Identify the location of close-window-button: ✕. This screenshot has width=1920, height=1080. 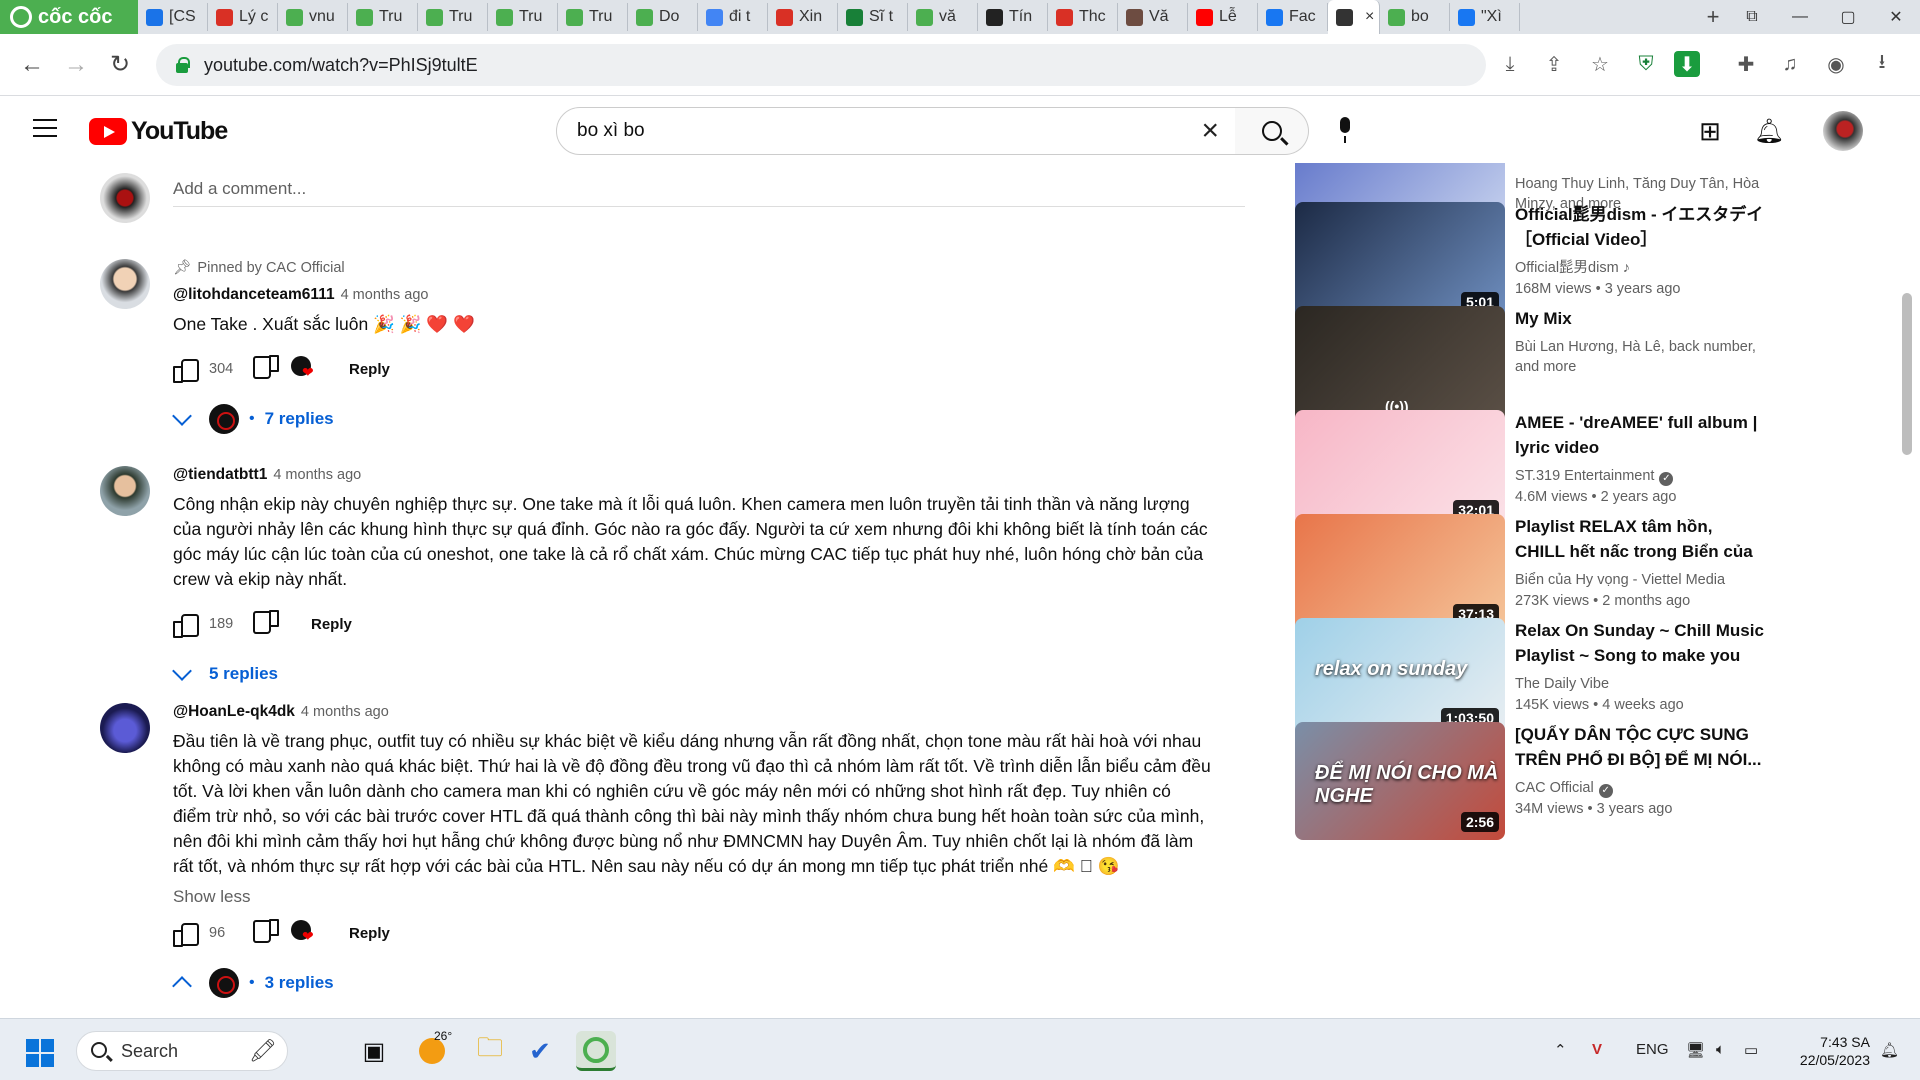
(1896, 17).